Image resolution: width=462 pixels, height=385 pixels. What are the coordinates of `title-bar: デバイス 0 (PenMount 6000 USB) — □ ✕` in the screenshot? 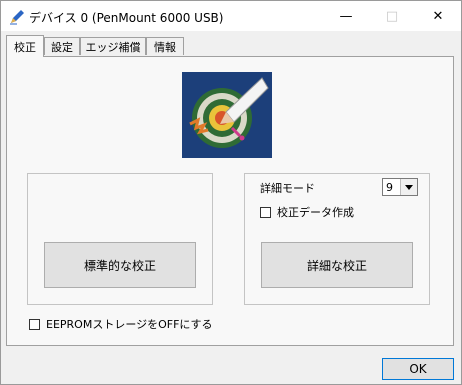 It's located at (231, 16).